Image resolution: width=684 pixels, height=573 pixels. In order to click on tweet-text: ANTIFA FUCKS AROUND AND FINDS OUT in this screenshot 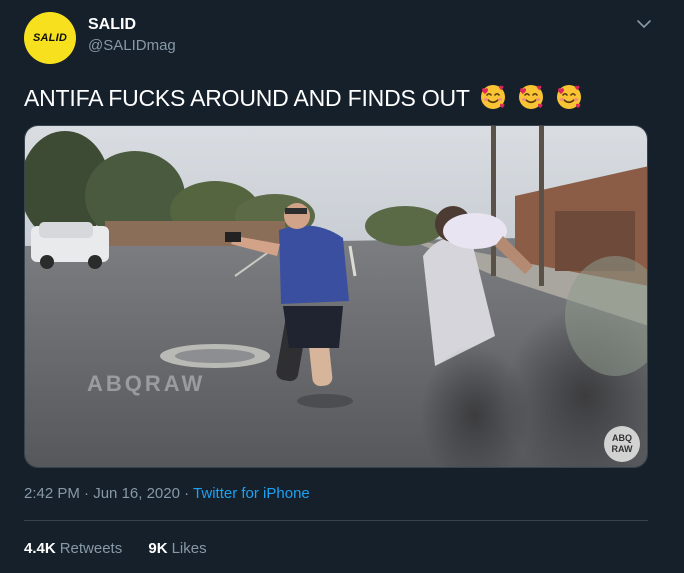, I will do `click(304, 97)`.